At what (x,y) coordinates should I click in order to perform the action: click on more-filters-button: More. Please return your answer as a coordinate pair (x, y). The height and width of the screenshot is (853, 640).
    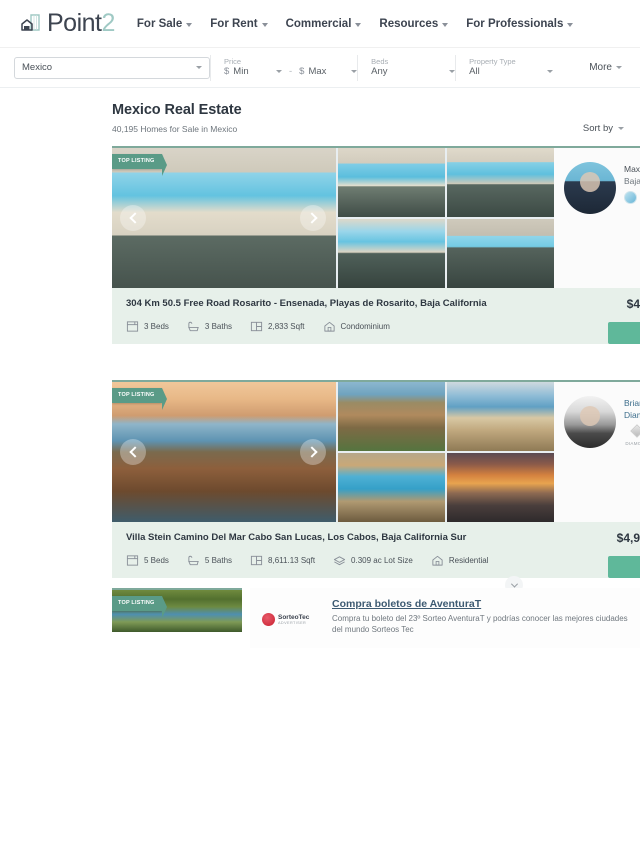
    Looking at the image, I should click on (607, 67).